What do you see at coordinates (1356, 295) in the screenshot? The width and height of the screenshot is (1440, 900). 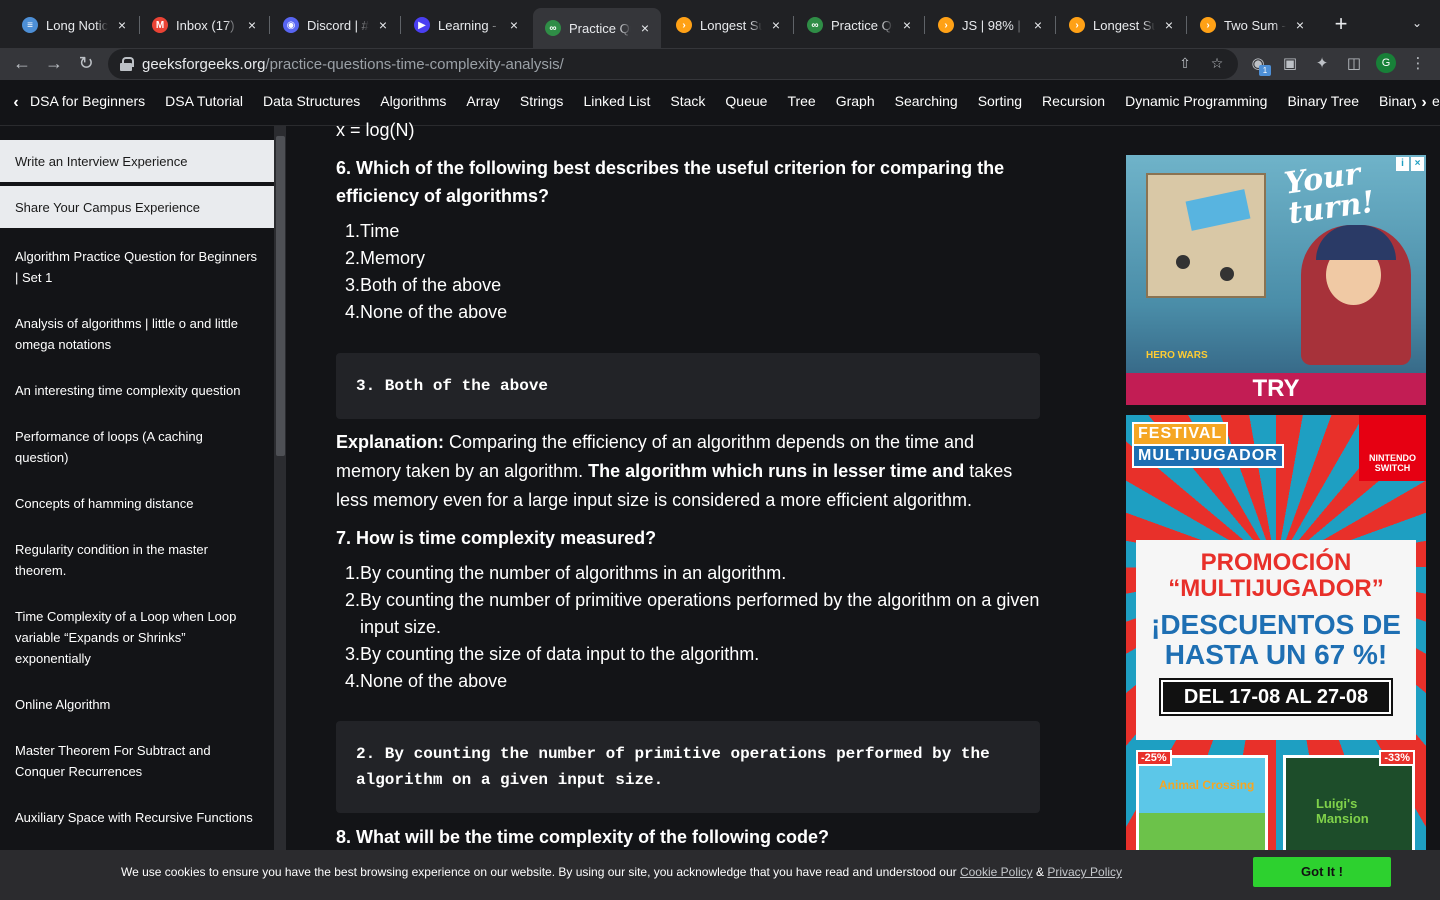 I see `hero-figure` at bounding box center [1356, 295].